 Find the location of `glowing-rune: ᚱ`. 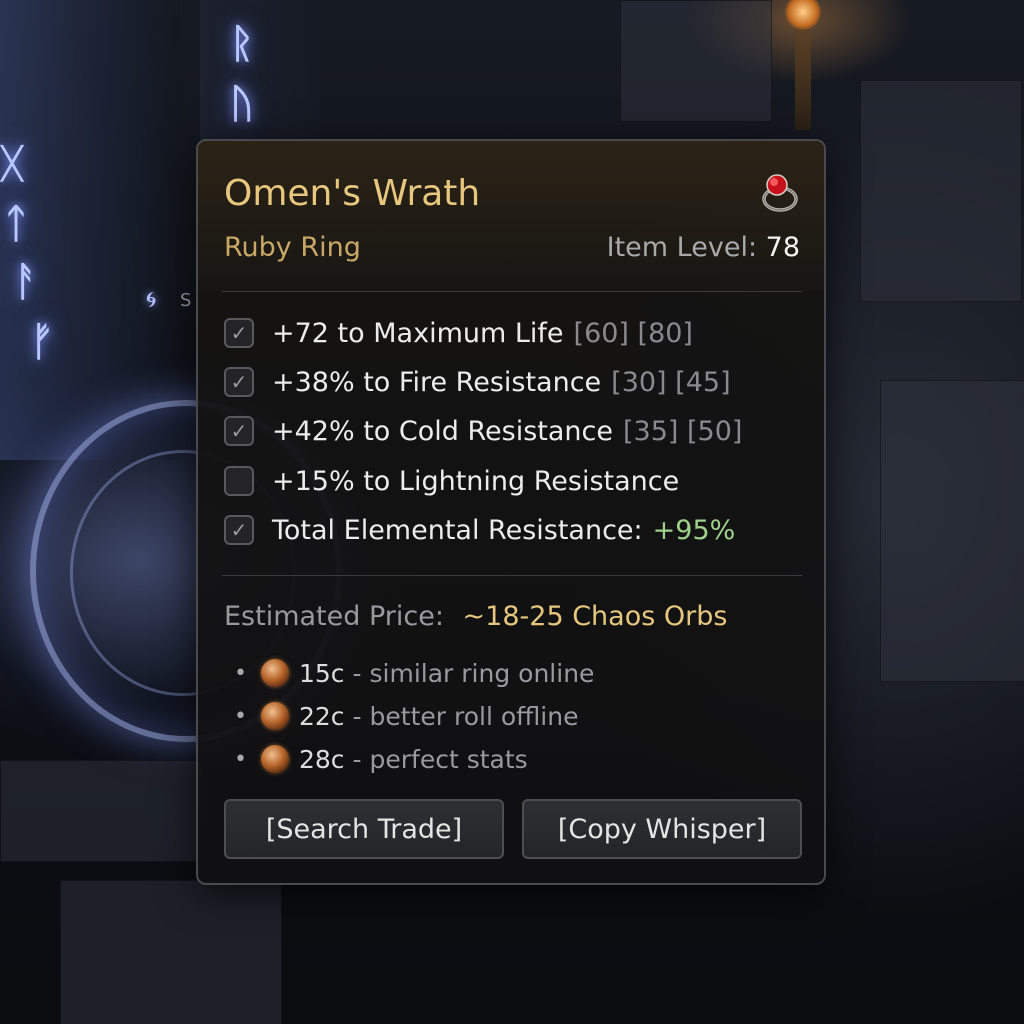

glowing-rune: ᚱ is located at coordinates (242, 43).